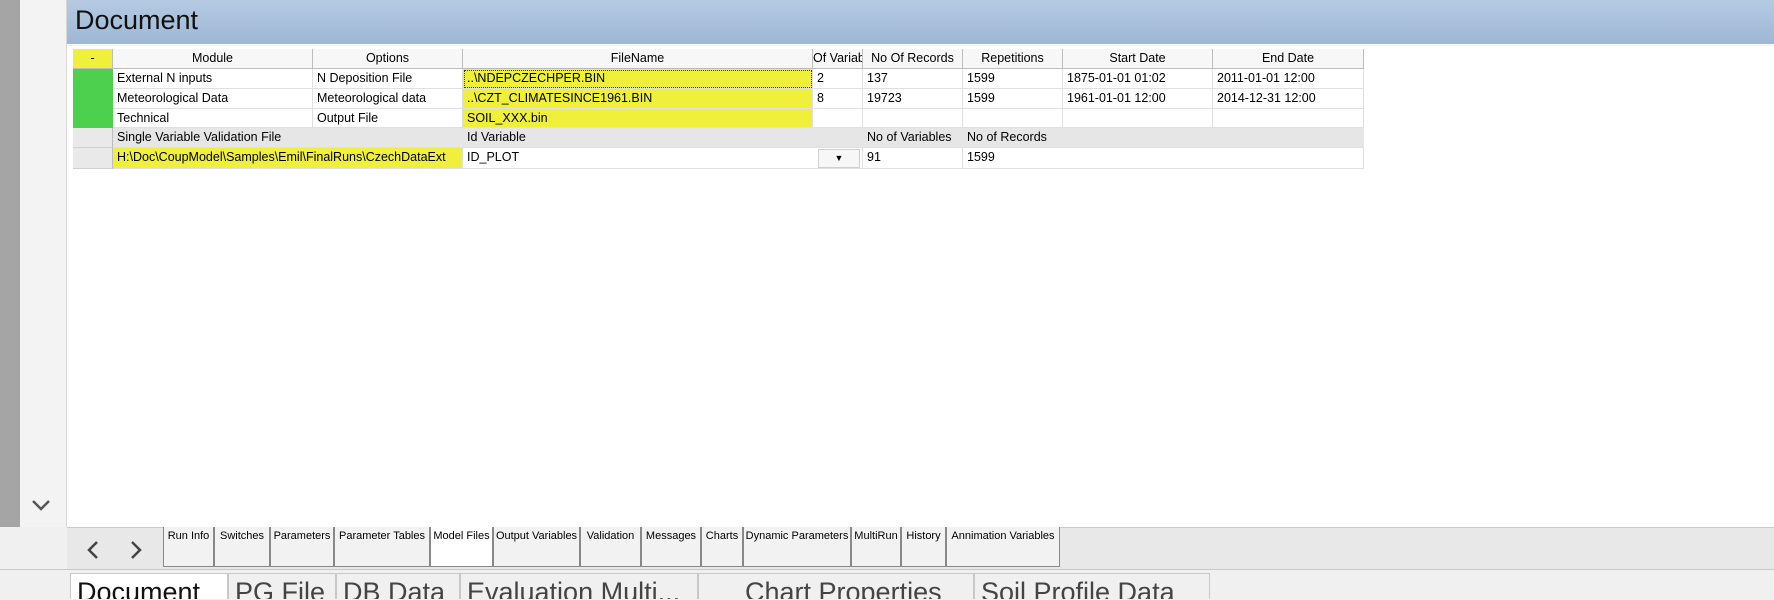  I want to click on column-header-options: Options, so click(388, 59).